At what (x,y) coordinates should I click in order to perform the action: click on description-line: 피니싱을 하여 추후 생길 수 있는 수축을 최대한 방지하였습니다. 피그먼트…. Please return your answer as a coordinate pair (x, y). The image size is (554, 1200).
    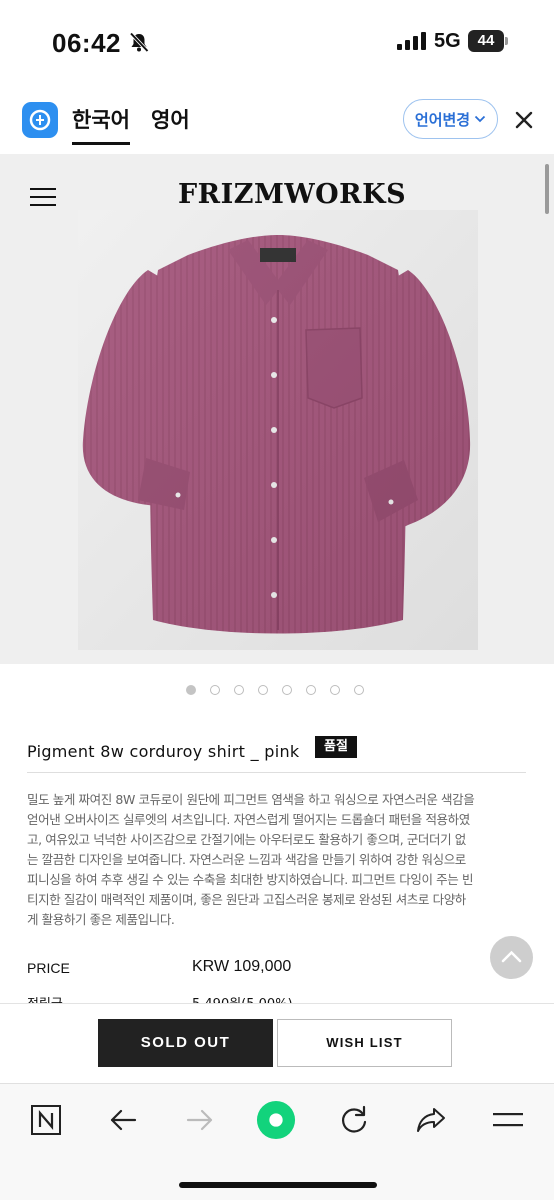
    Looking at the image, I should click on (250, 879).